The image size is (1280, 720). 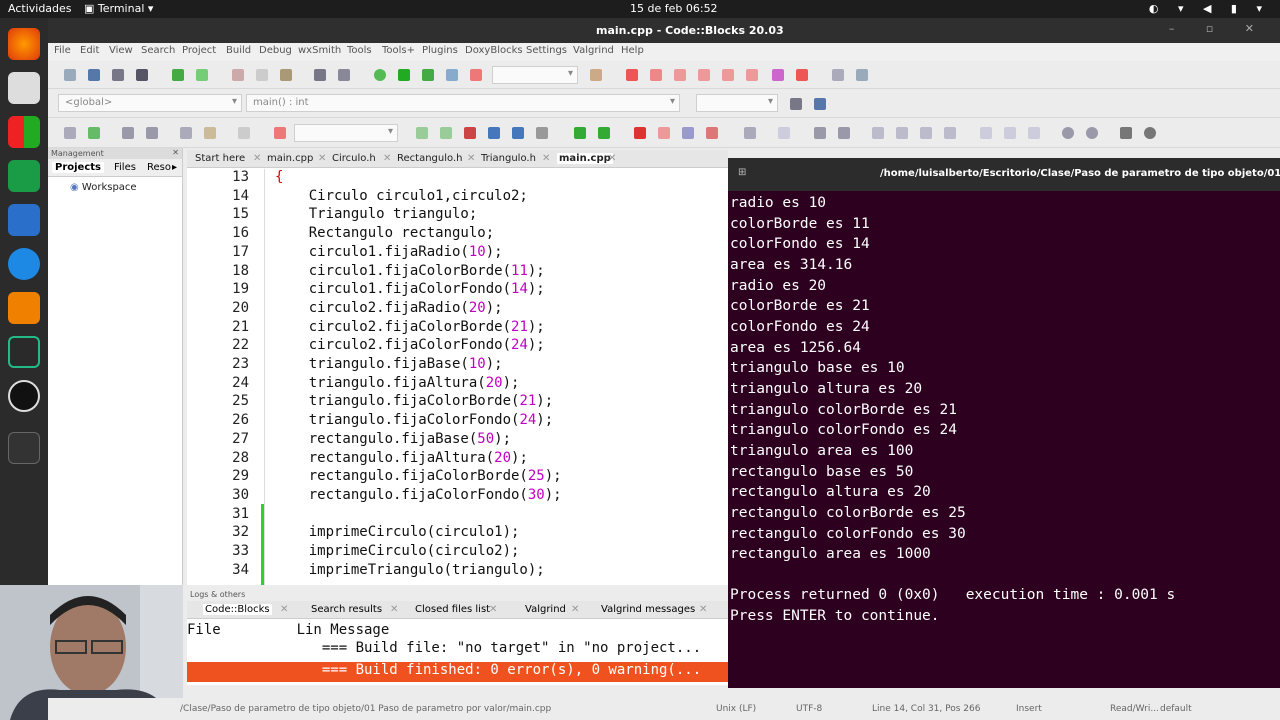 What do you see at coordinates (728, 75) in the screenshot?
I see `step-out-icon` at bounding box center [728, 75].